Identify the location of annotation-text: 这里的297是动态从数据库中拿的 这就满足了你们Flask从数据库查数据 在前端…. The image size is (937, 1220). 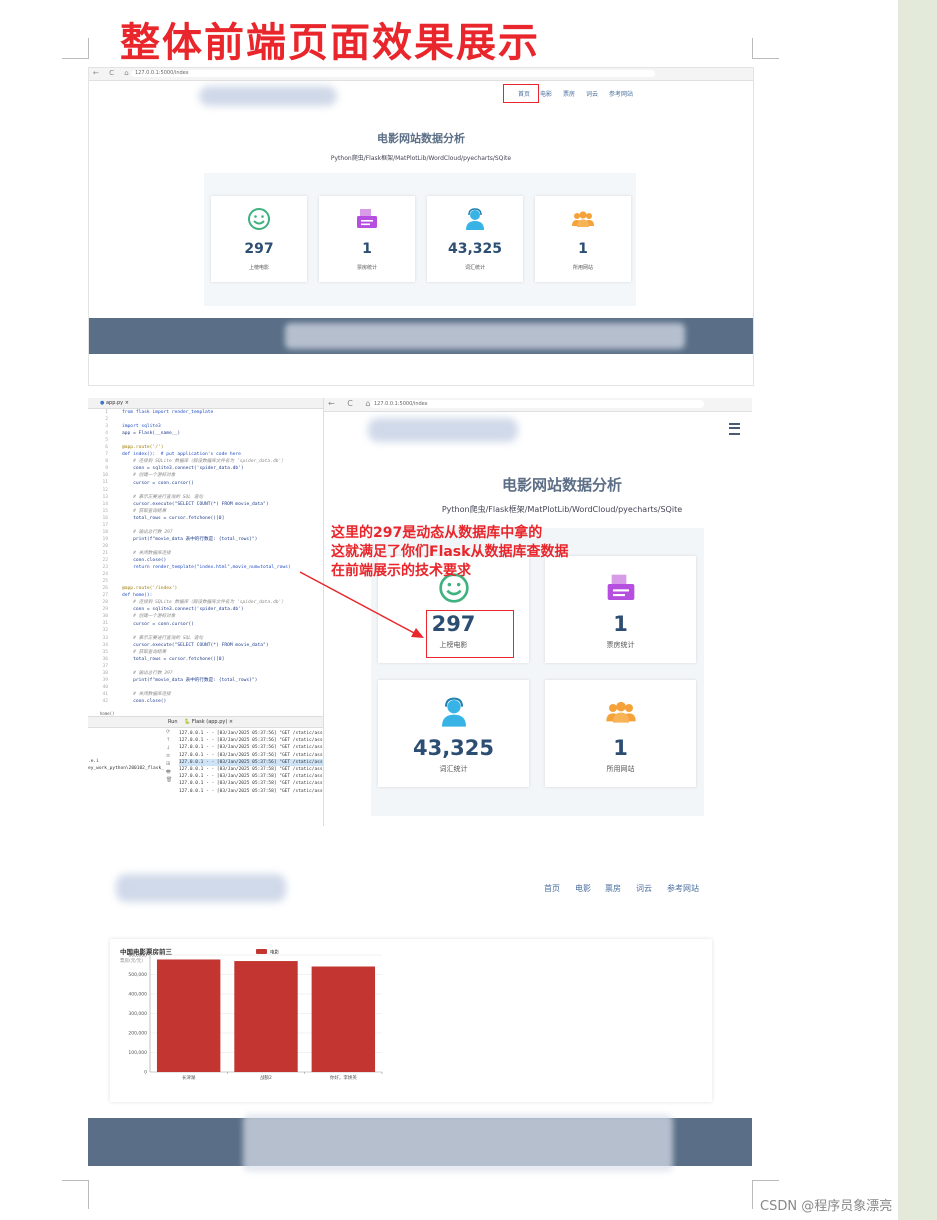
(449, 552).